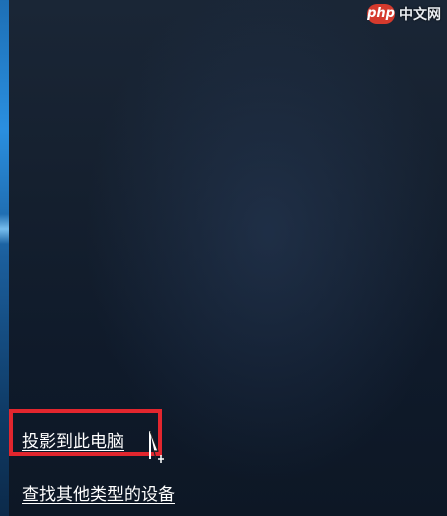 This screenshot has width=447, height=516. I want to click on desktop-wallpaper-edge, so click(4, 258).